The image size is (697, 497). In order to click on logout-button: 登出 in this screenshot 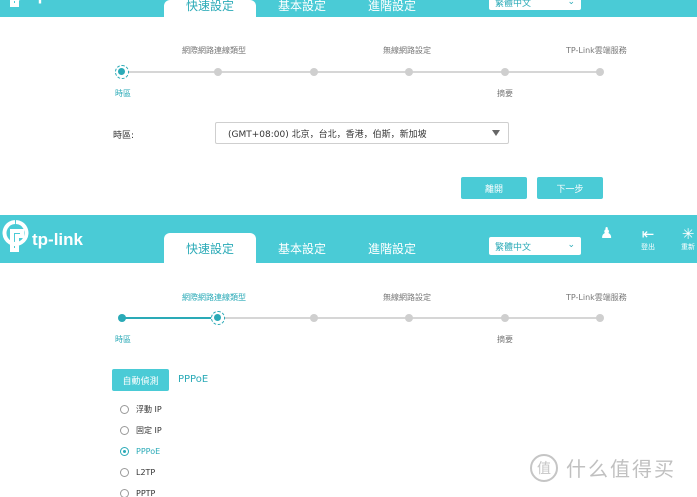, I will do `click(648, 1)`.